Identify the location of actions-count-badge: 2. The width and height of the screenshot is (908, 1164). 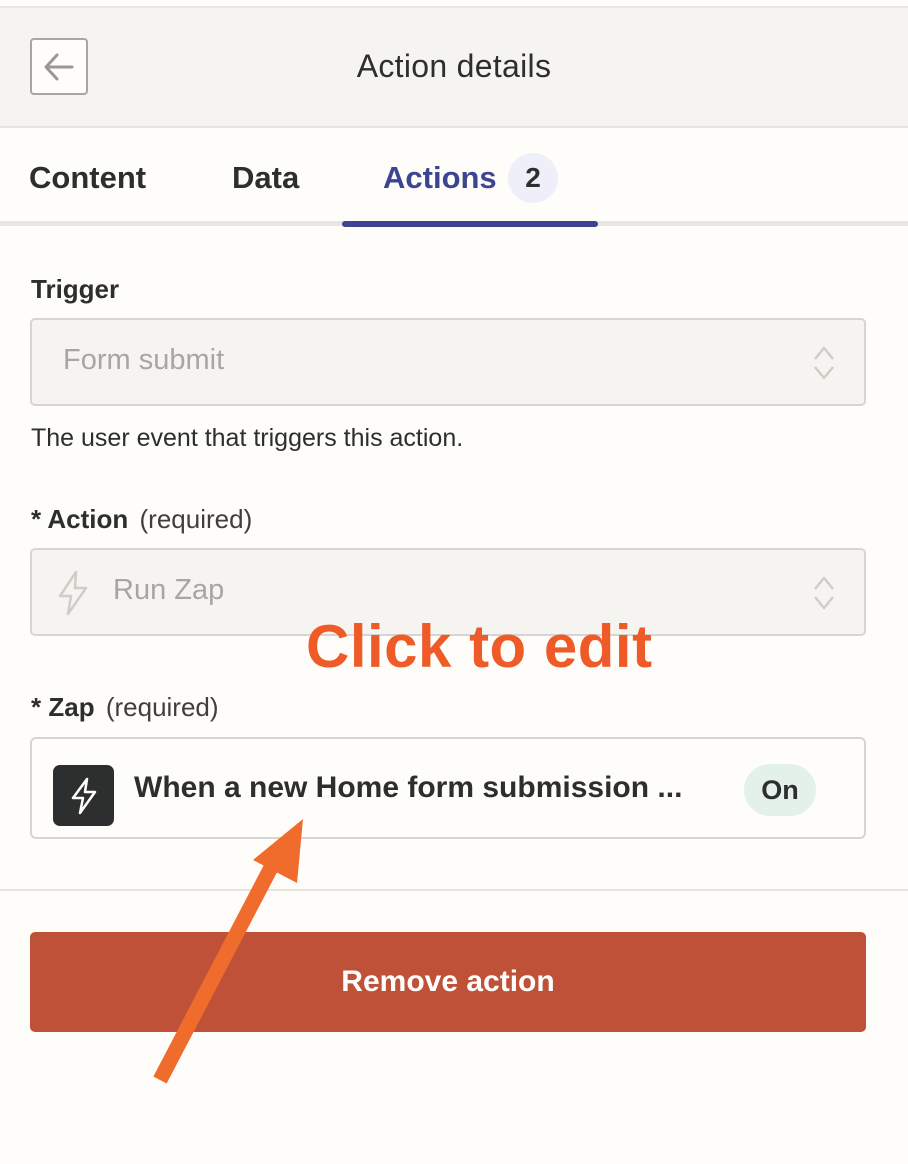
(533, 178).